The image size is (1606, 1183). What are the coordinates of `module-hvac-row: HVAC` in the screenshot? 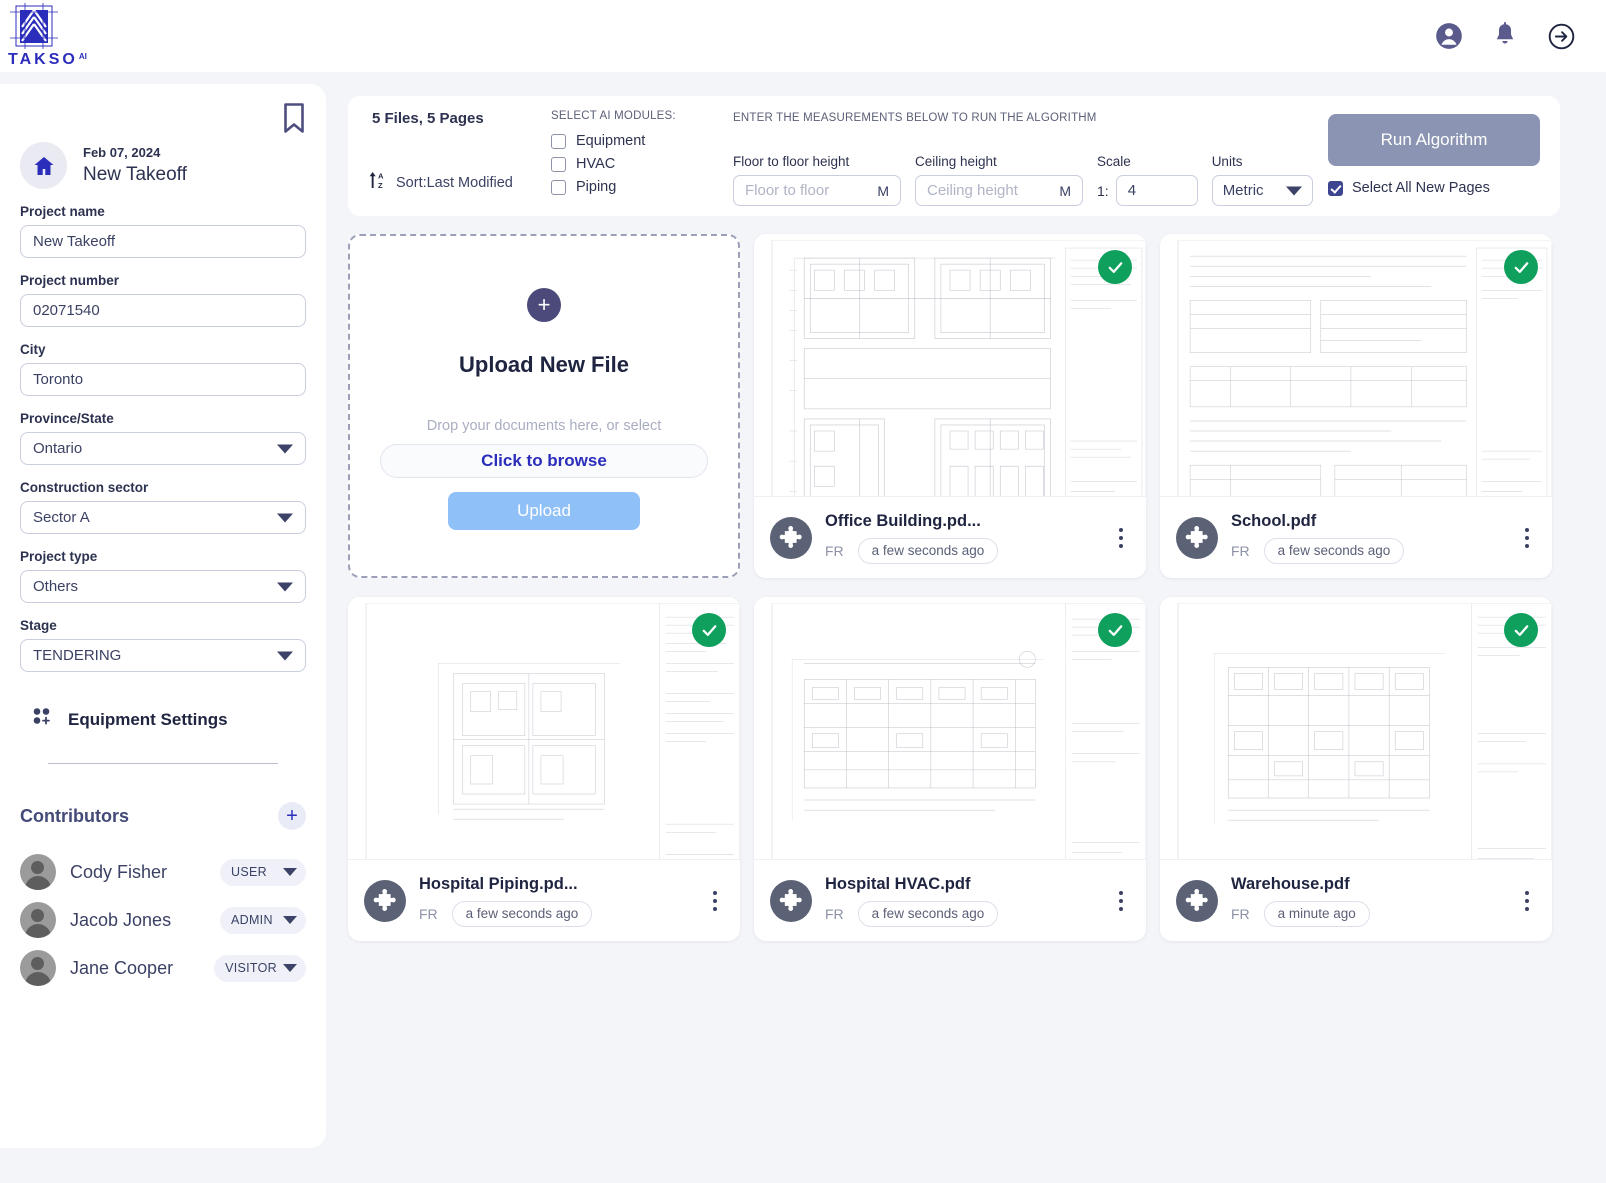 It's located at (613, 164).